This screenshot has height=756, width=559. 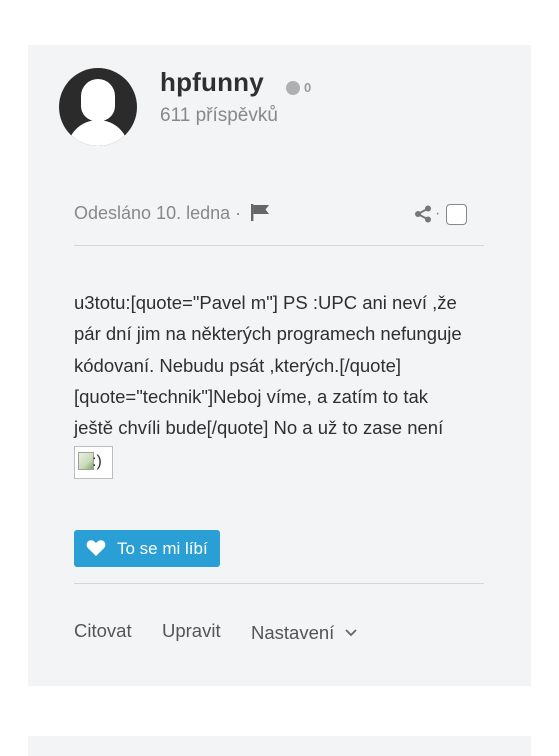 I want to click on author-post-count: 611 příspěvků, so click(x=219, y=115).